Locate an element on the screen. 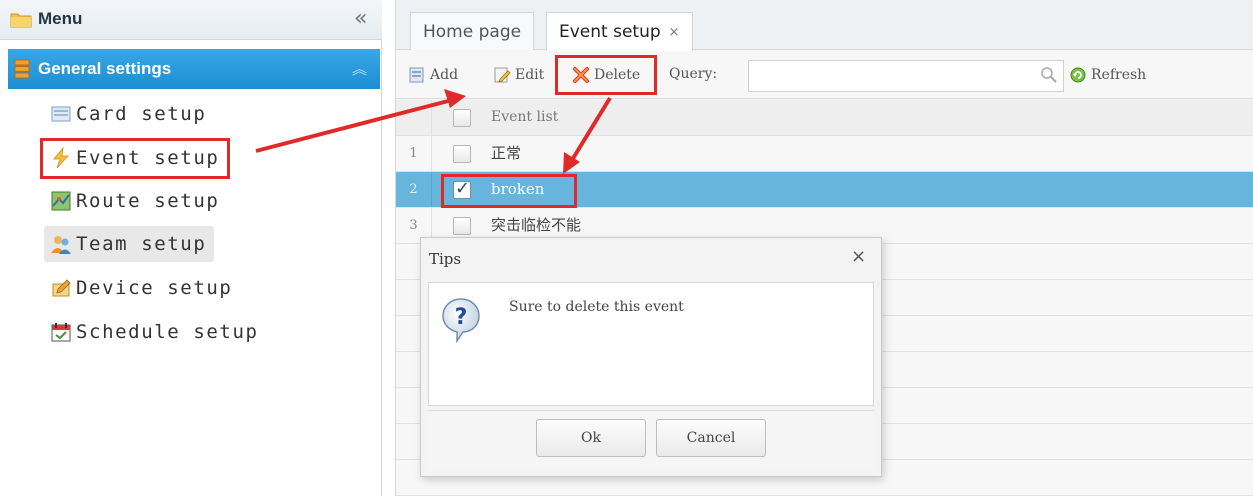 This screenshot has height=496, width=1253. search-icon is located at coordinates (1049, 75).